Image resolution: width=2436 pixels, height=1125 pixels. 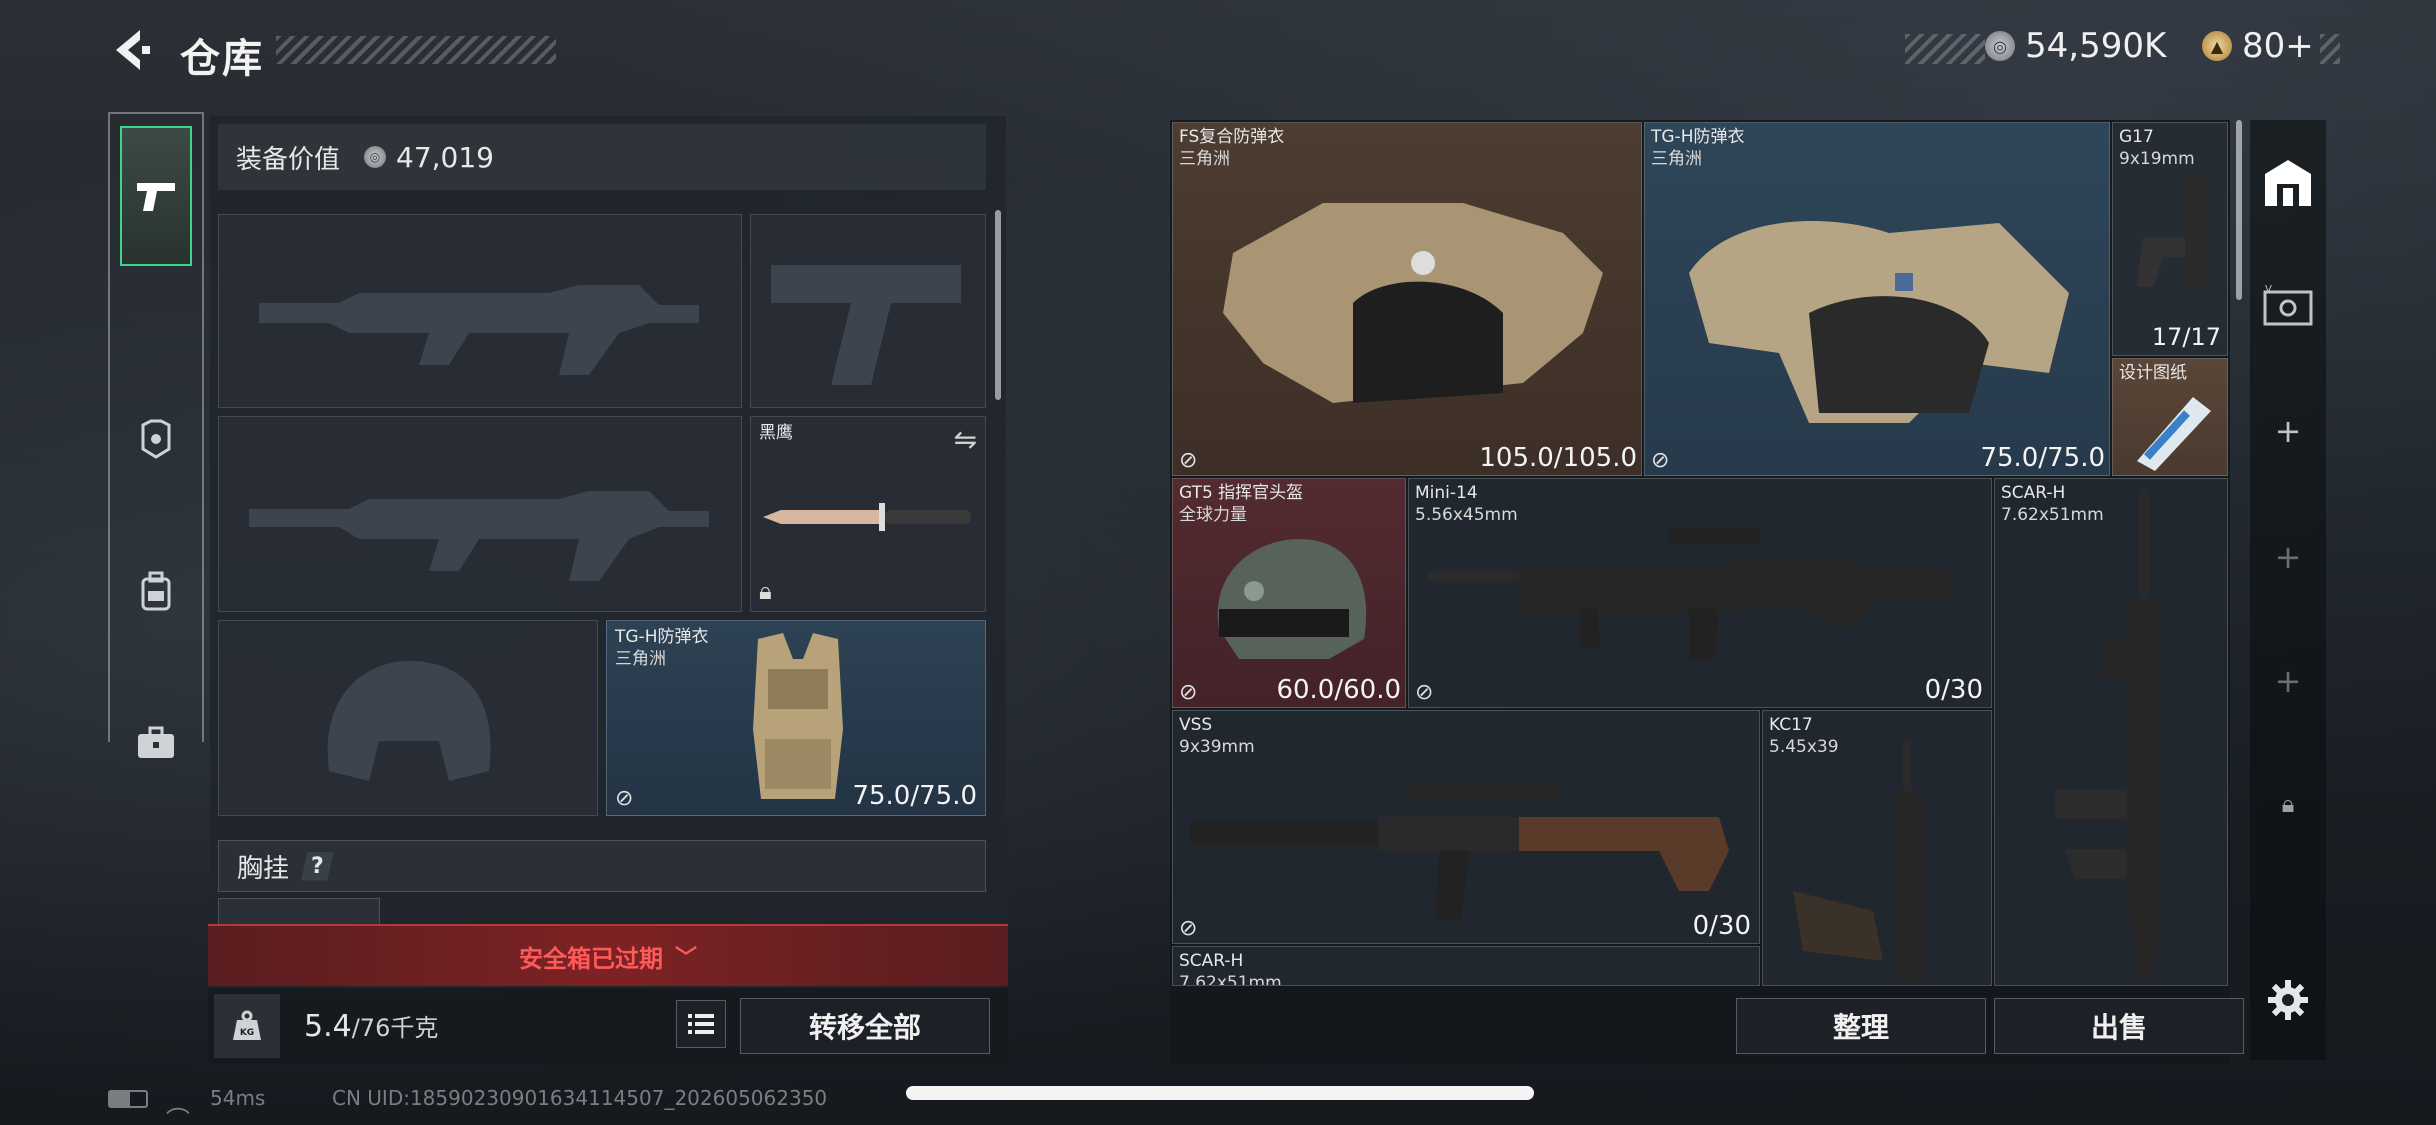 I want to click on vault-icon: V, so click(x=2288, y=305).